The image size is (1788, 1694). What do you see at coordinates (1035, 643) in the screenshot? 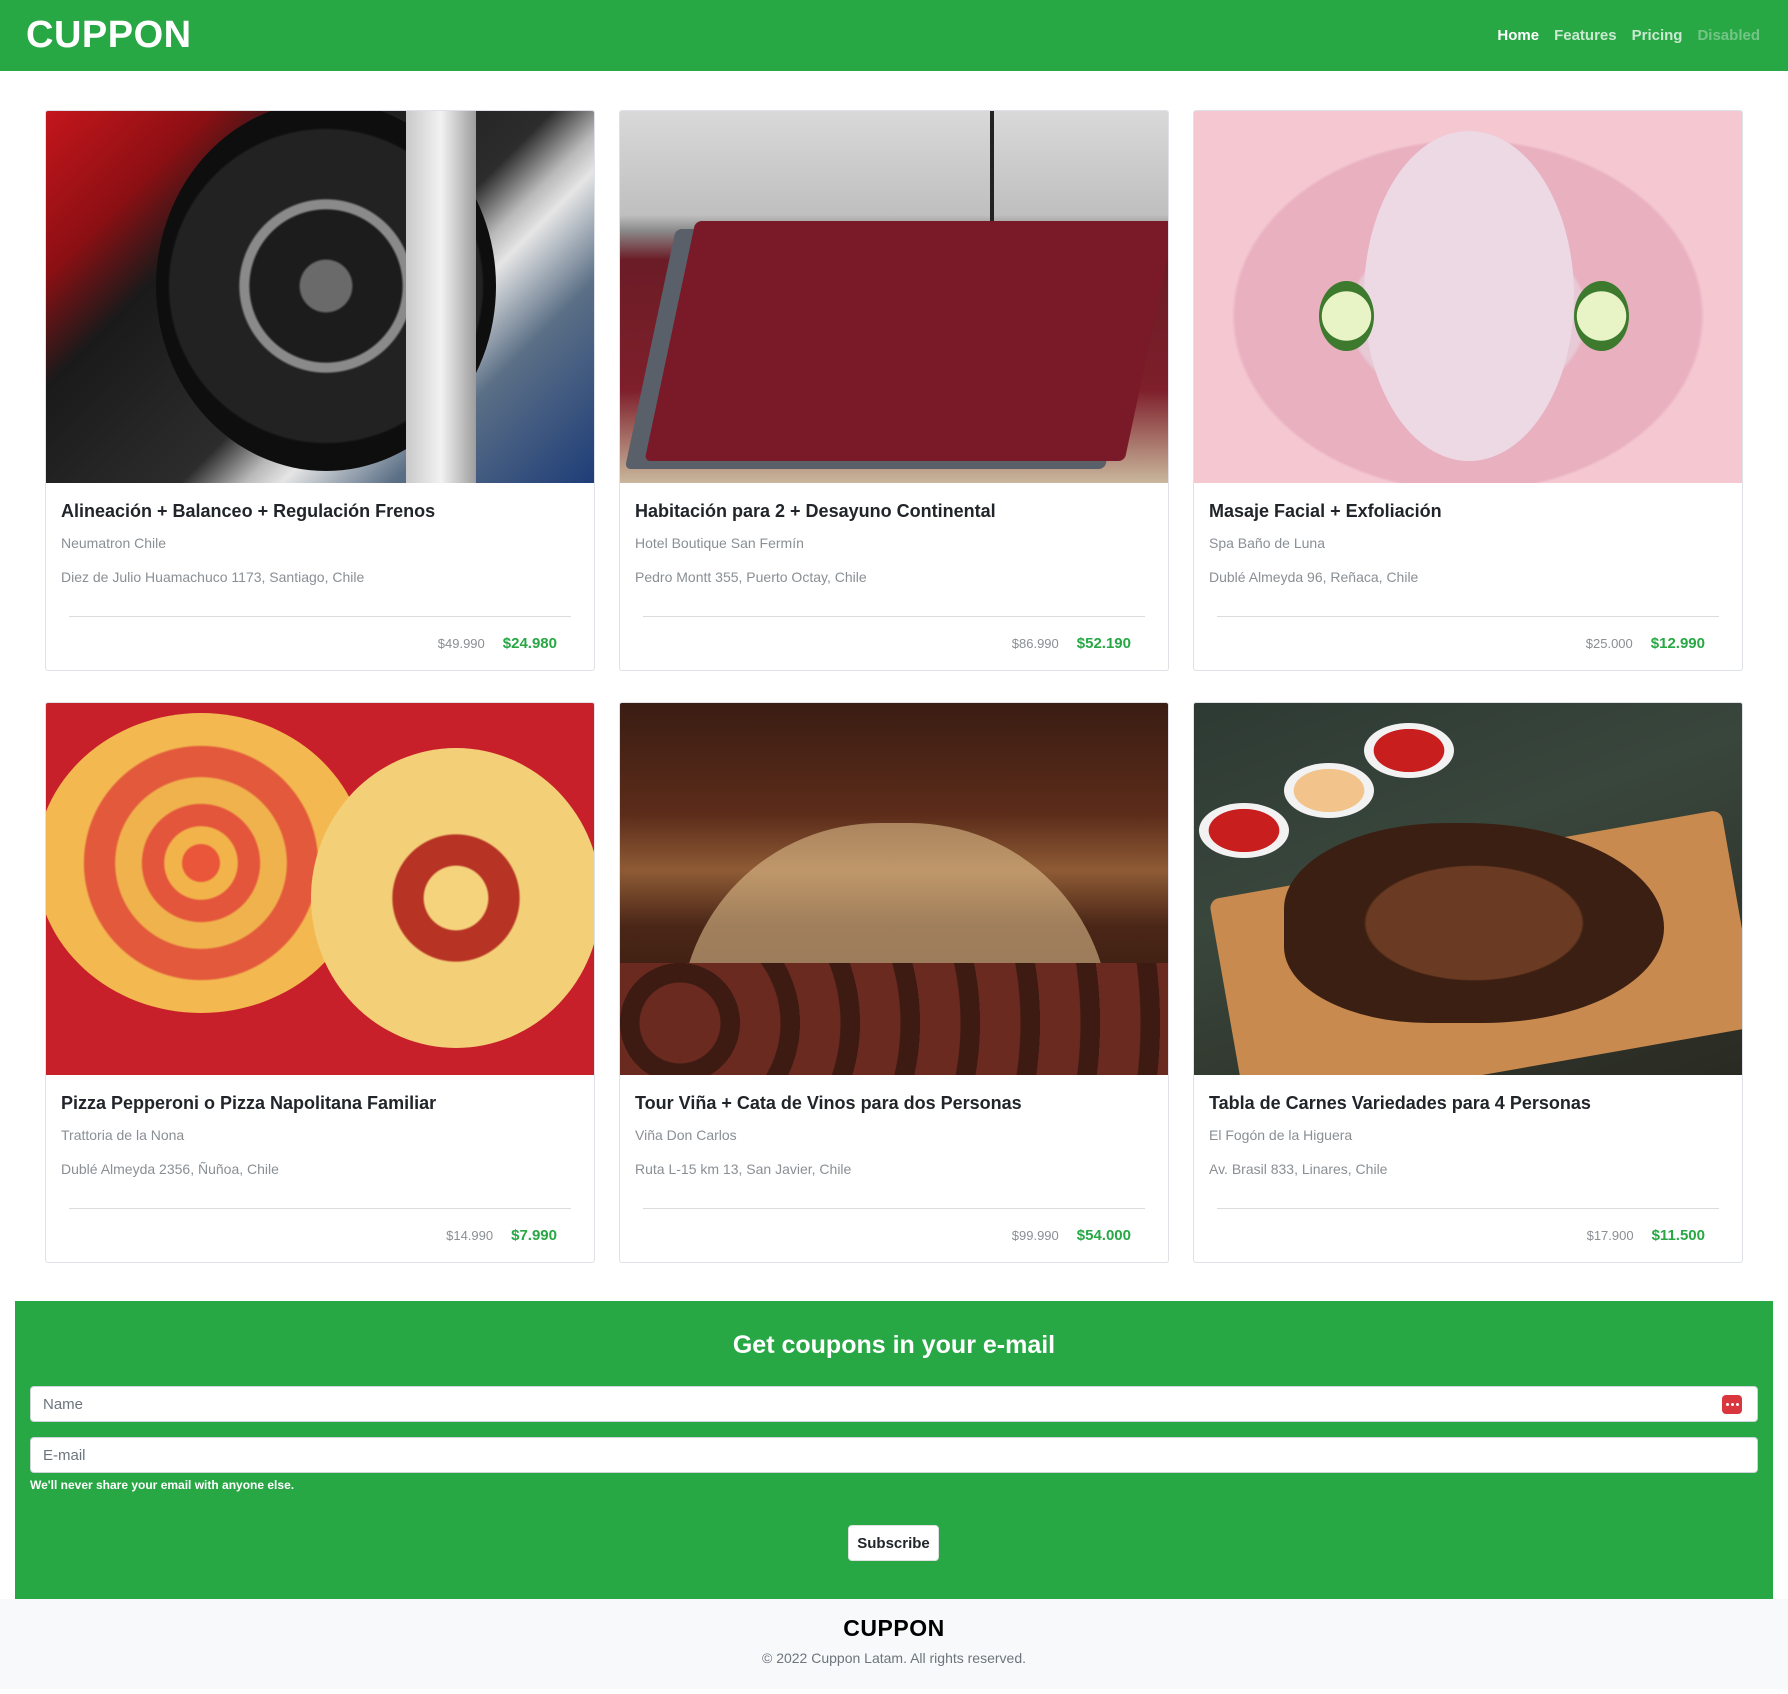
I see `old-price: $86.990` at bounding box center [1035, 643].